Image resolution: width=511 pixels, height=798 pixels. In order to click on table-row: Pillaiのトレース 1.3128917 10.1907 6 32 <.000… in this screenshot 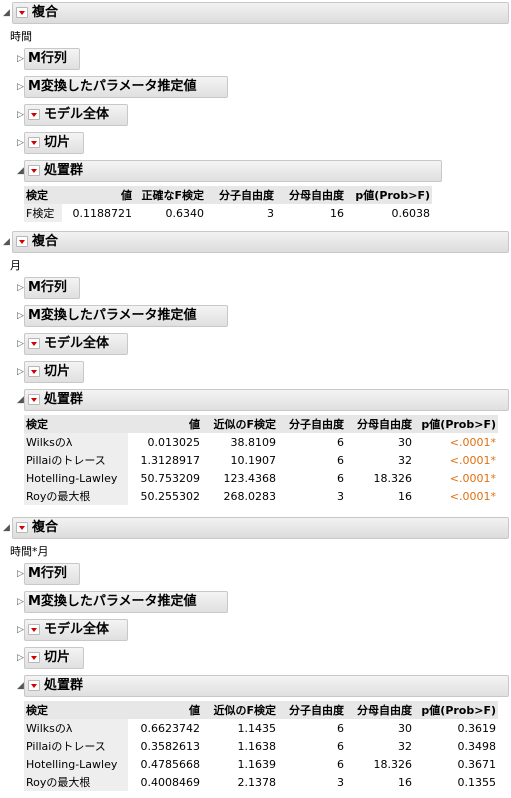, I will do `click(261, 460)`.